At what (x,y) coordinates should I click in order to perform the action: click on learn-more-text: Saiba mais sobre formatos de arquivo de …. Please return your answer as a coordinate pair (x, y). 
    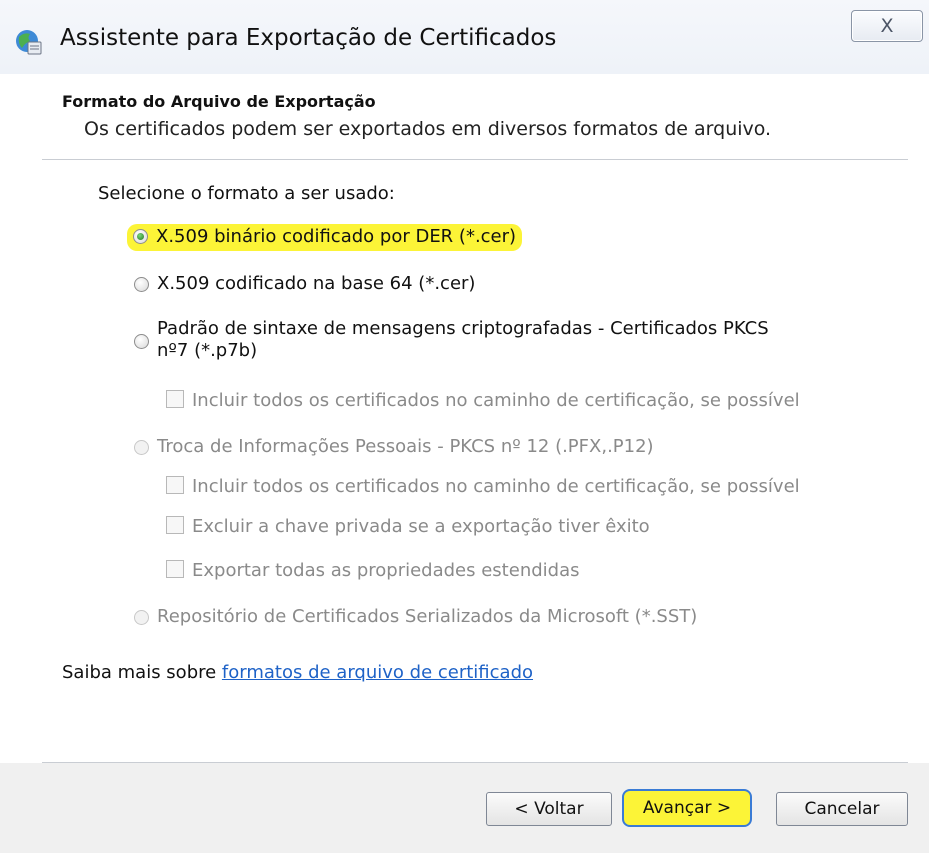
    Looking at the image, I should click on (297, 672).